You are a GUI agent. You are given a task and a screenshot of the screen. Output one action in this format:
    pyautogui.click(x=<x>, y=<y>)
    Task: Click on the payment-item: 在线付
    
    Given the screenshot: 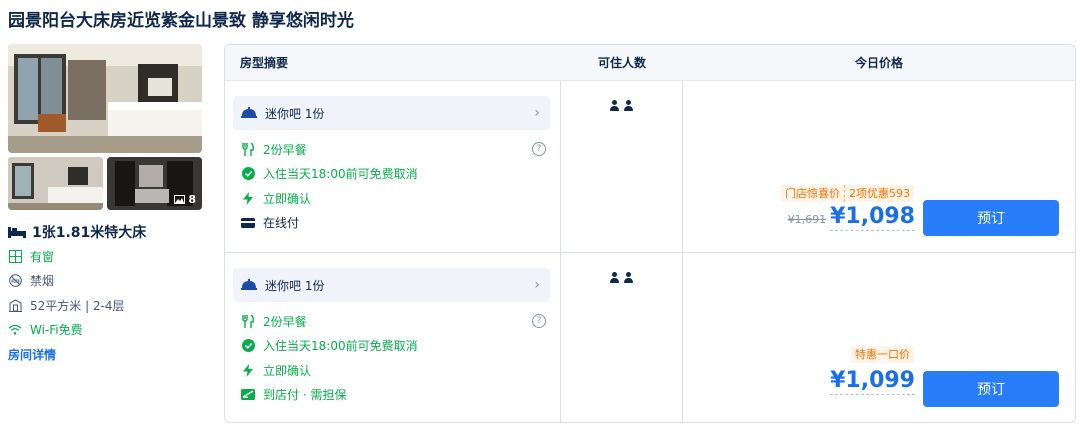 What is the action you would take?
    pyautogui.click(x=395, y=223)
    